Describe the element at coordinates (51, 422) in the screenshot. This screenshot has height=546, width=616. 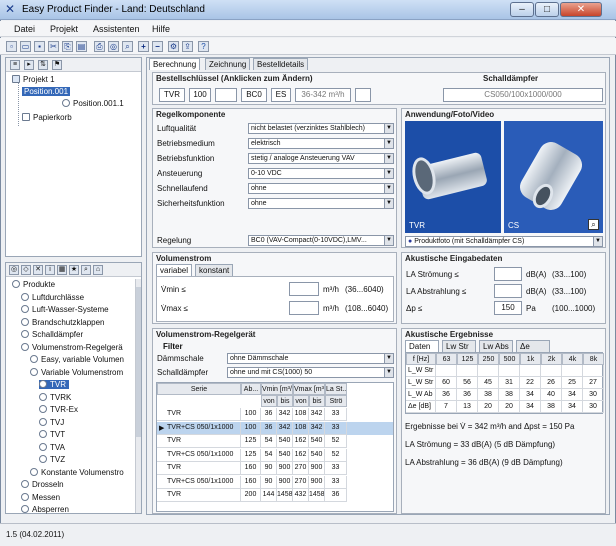
I see `product-tree-item: TVJ` at that location.